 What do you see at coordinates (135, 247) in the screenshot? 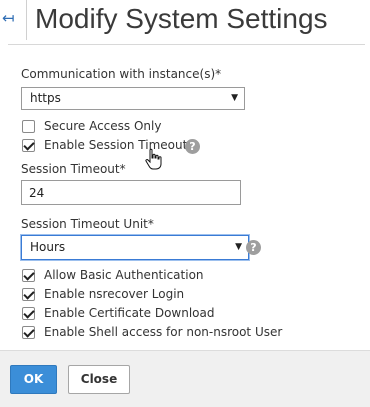
I see `session-timeout-unit-select: Hours ▼` at bounding box center [135, 247].